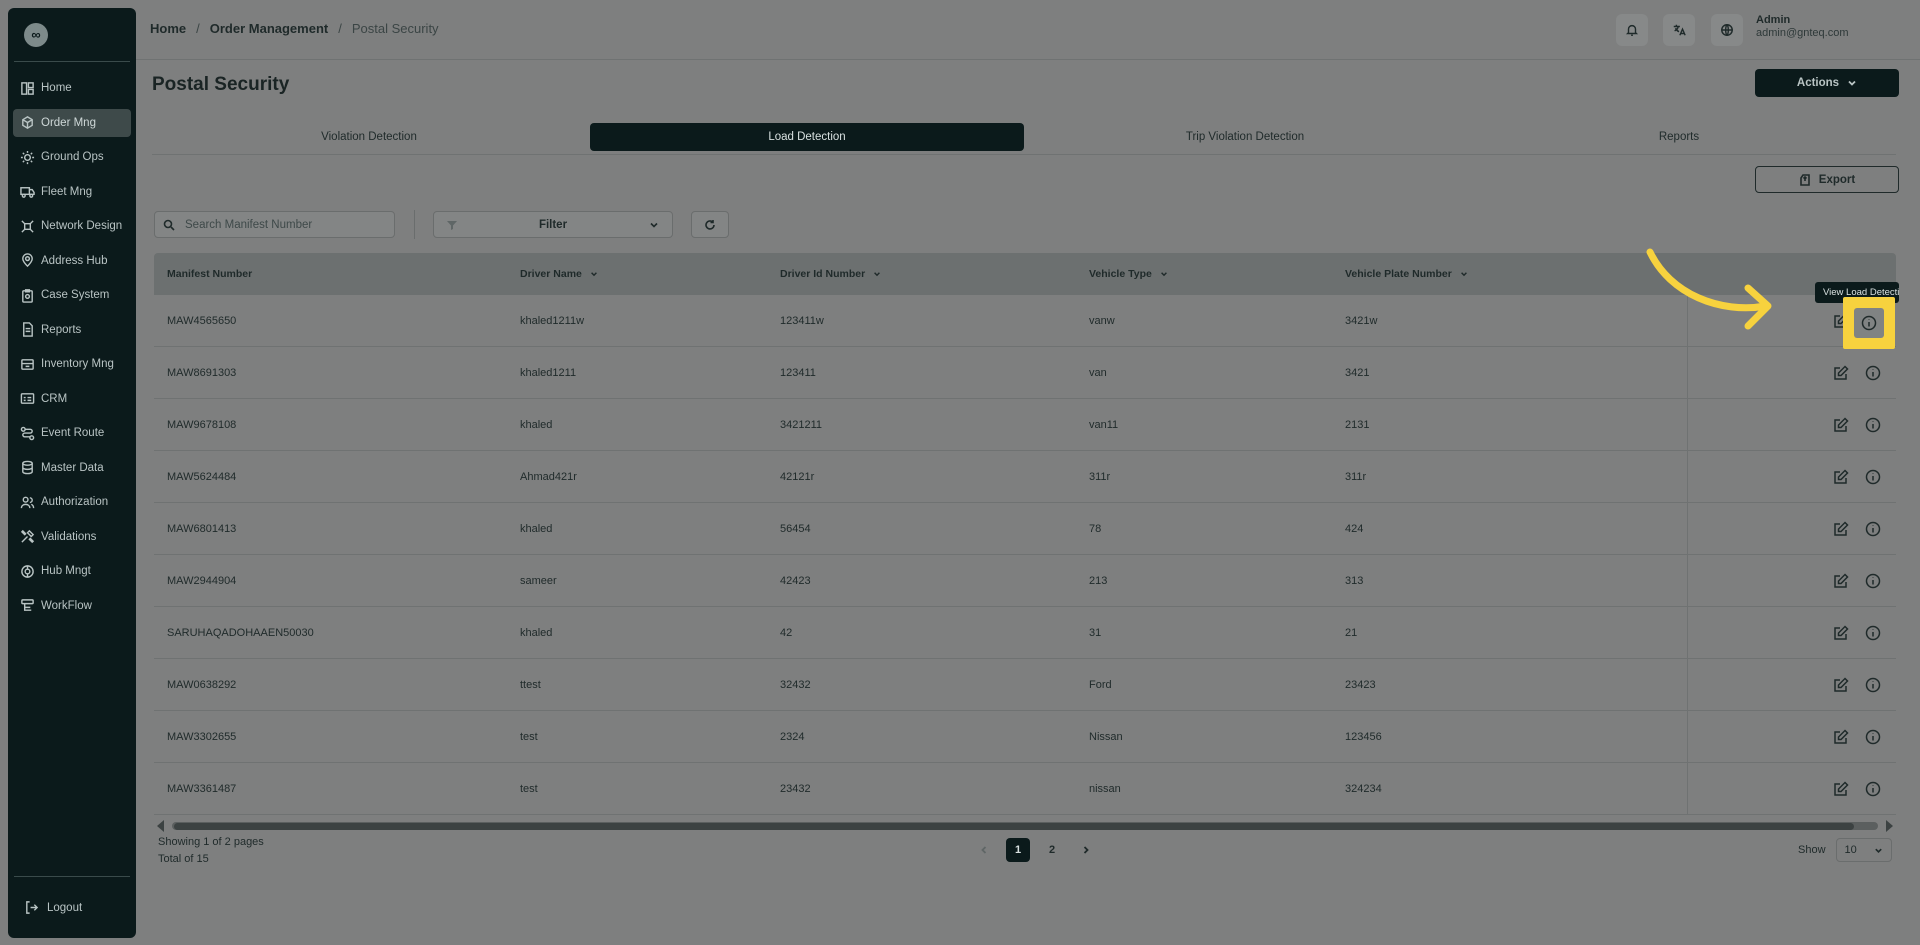 The height and width of the screenshot is (945, 1920). What do you see at coordinates (1025, 477) in the screenshot?
I see `table-row: MAW5624484 Ahmad421r 42121r 311r 311r` at bounding box center [1025, 477].